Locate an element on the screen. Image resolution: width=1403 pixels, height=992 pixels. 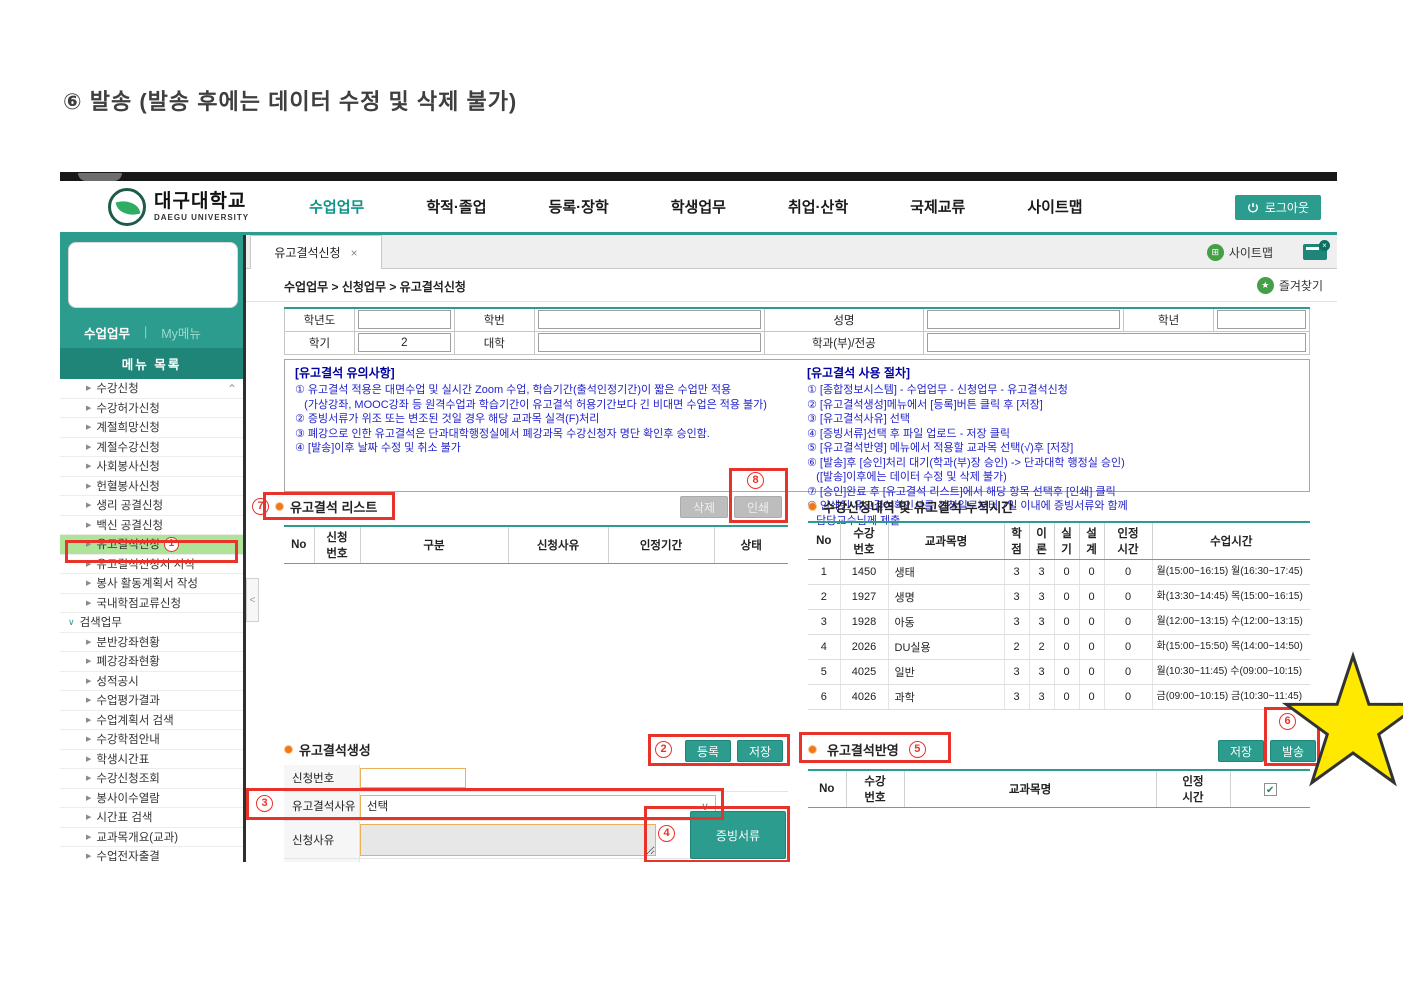
nav-item: 학적·졸업 is located at coordinates (456, 206).